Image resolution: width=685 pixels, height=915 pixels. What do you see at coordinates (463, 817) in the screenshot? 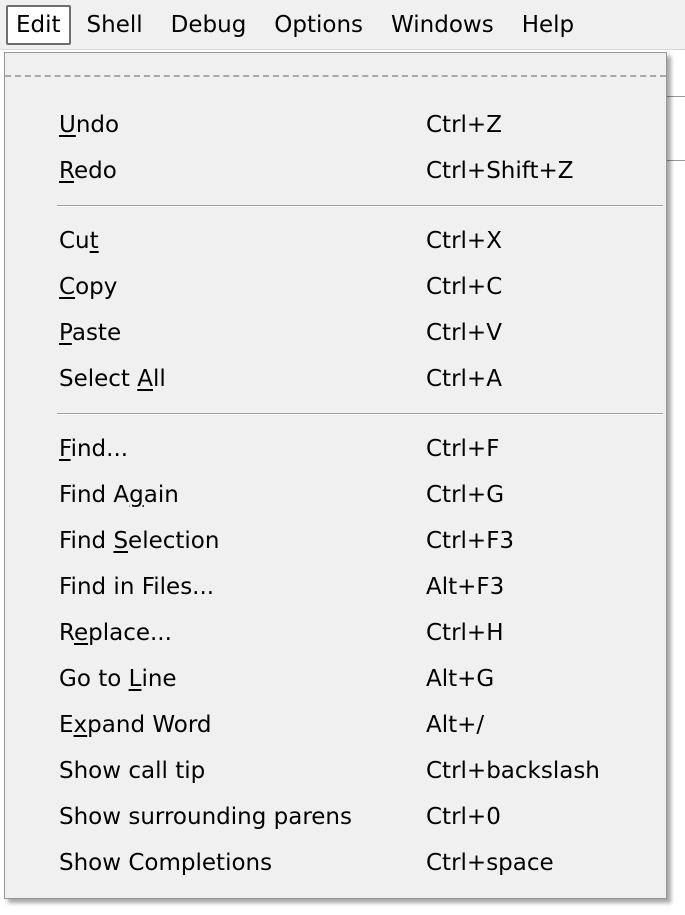
I see `menu-item-shortcut: Ctrl+0` at bounding box center [463, 817].